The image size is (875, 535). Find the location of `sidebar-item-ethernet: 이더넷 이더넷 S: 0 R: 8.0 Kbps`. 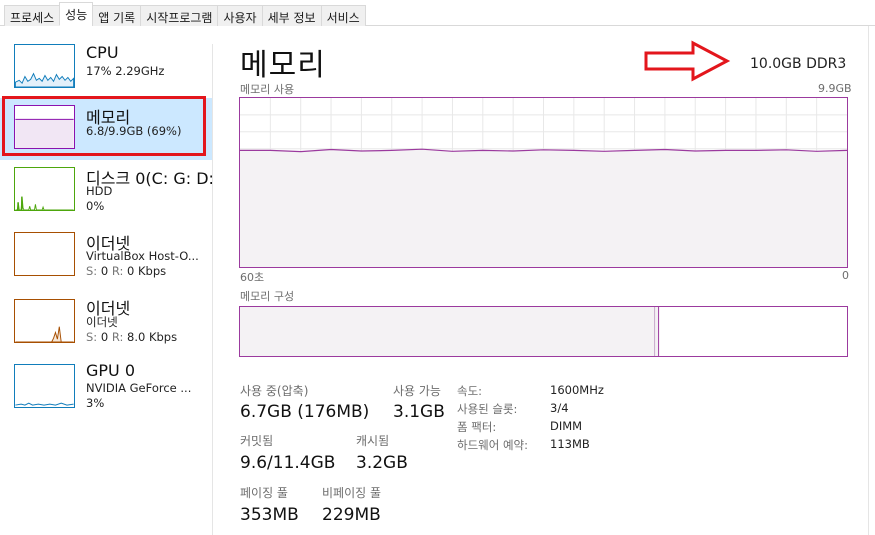

sidebar-item-ethernet: 이더넷 이더넷 S: 0 R: 8.0 Kbps is located at coordinates (106, 323).